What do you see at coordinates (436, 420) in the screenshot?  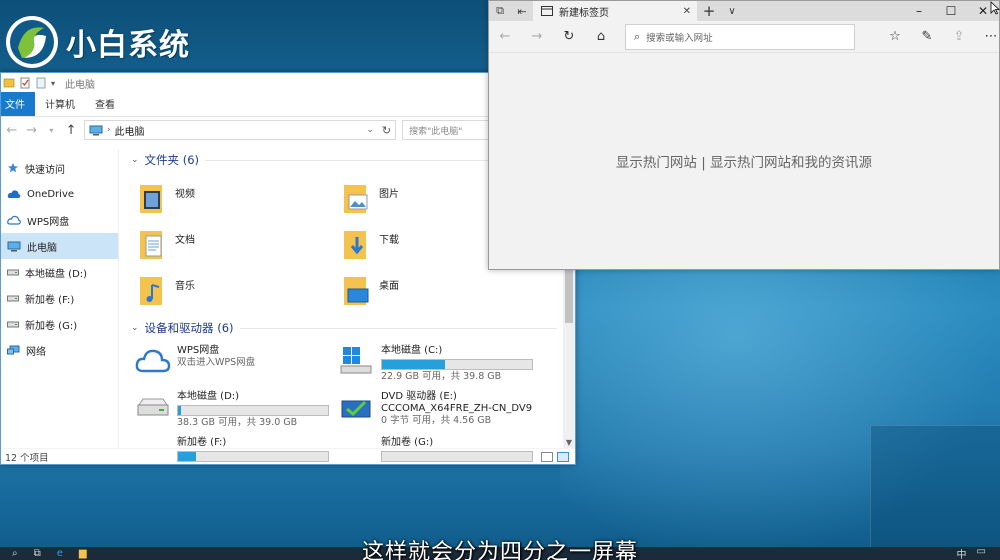 I see `device-subtitle: 0 字节 可用，共 4.56 GB` at bounding box center [436, 420].